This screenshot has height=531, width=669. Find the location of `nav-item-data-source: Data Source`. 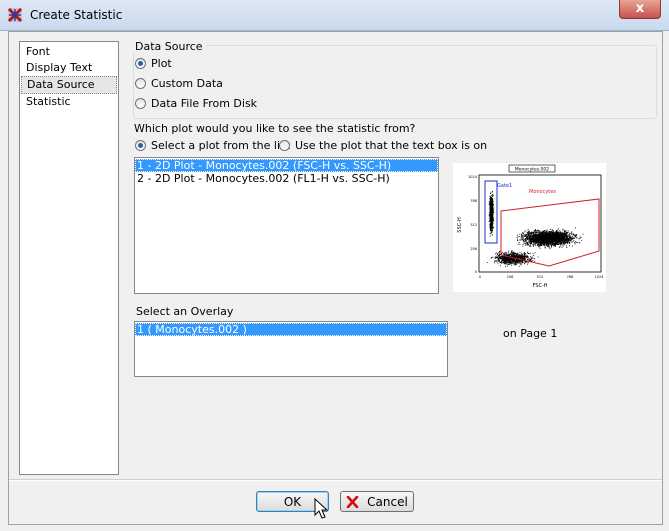

nav-item-data-source: Data Source is located at coordinates (69, 85).